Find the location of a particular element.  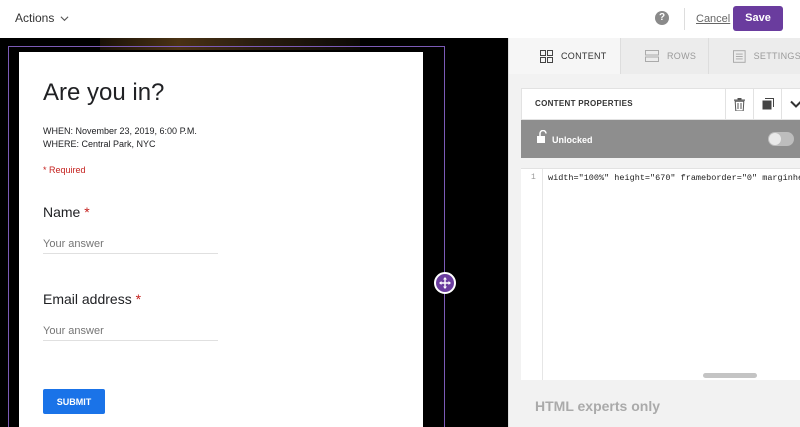

settings-list-icon is located at coordinates (739, 56).